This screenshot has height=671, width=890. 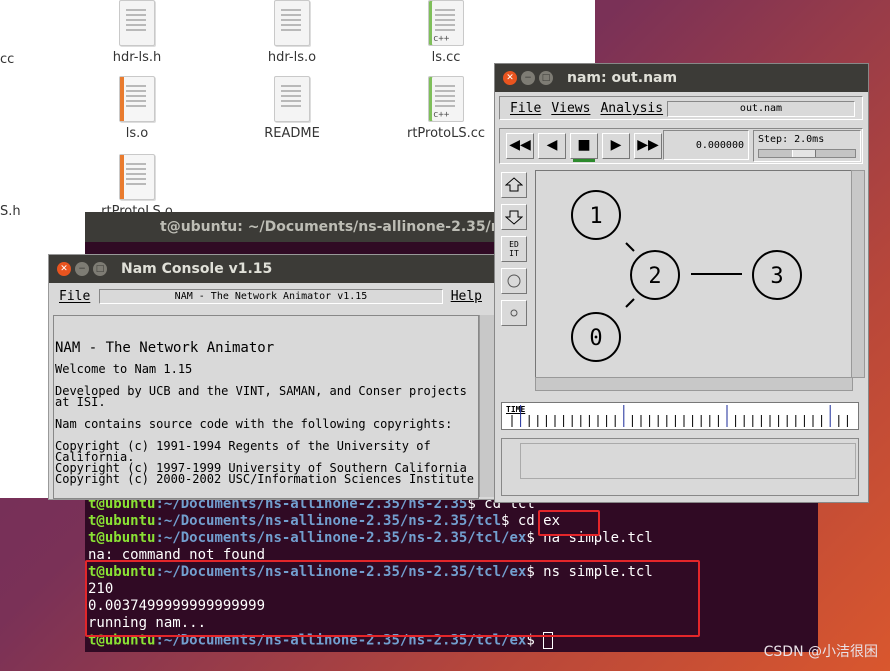 I want to click on play-button: ▶, so click(x=616, y=146).